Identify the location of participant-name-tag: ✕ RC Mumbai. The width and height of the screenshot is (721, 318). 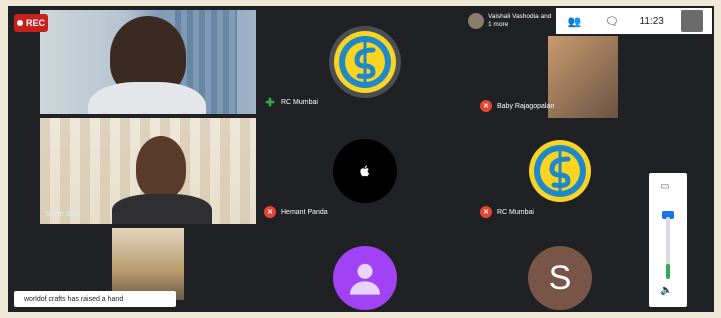
(507, 212).